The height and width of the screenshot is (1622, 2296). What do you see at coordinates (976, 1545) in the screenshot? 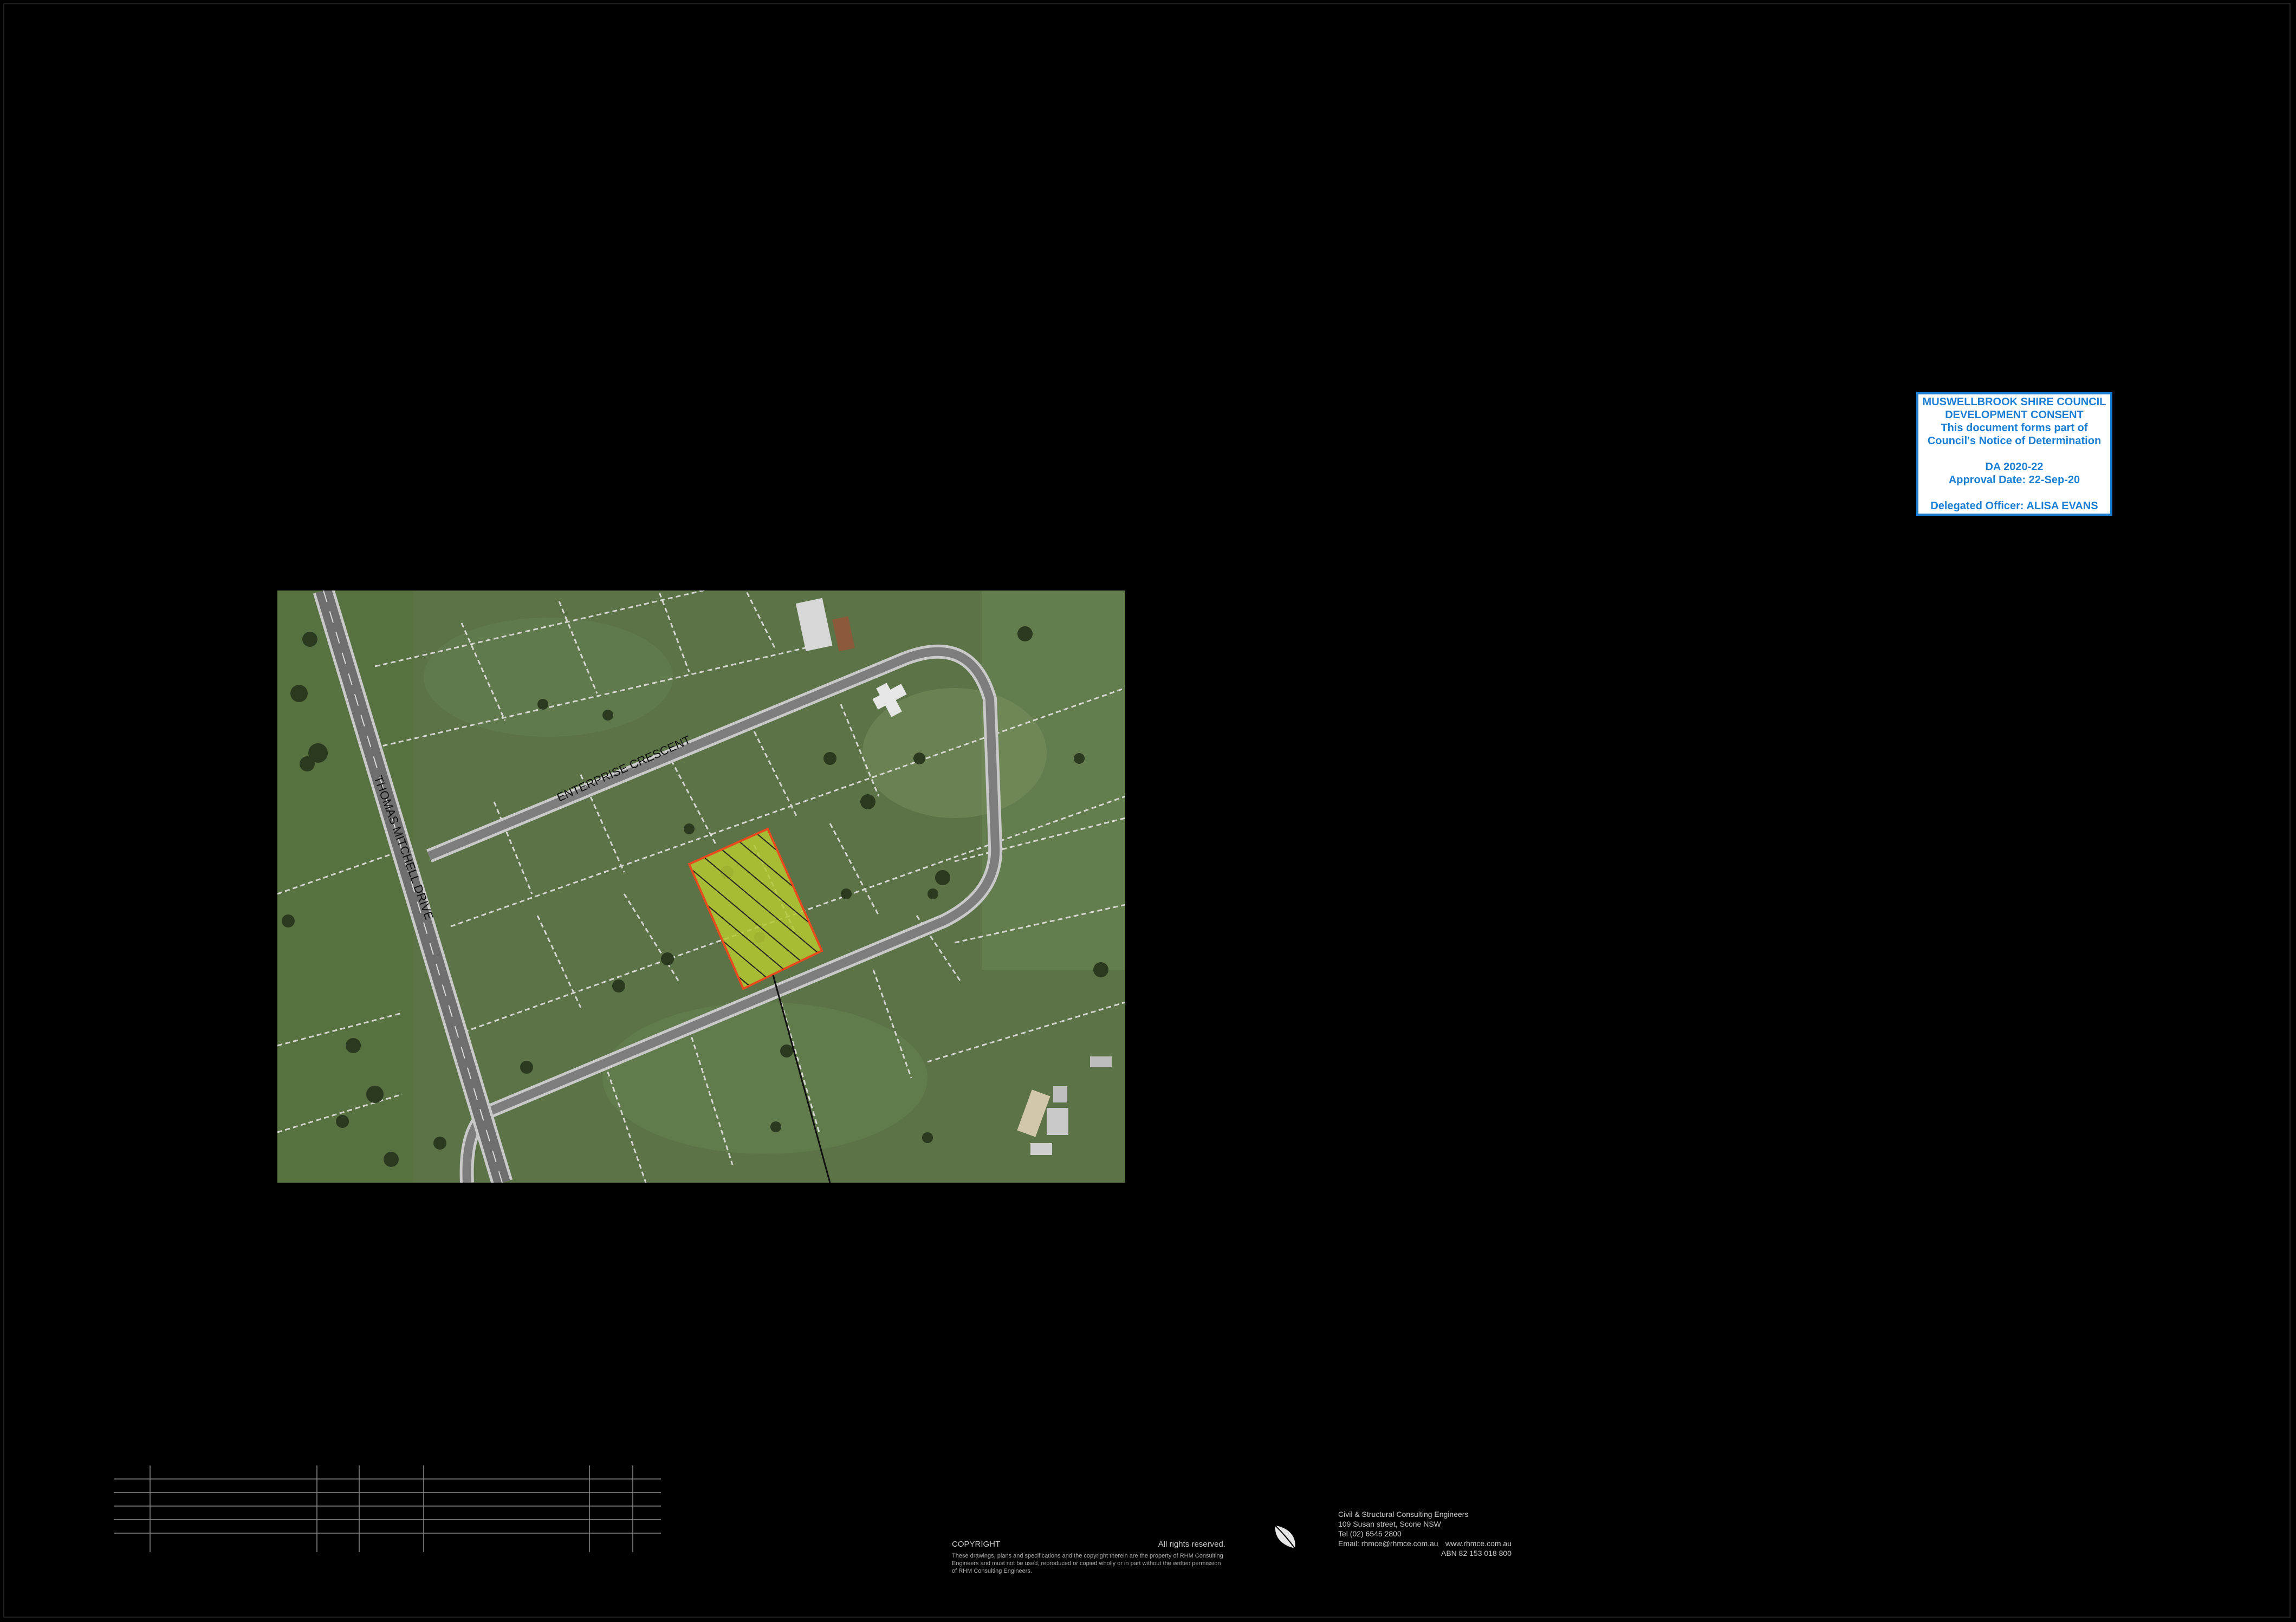
I see `copyright-title: COPYRIGHT` at bounding box center [976, 1545].